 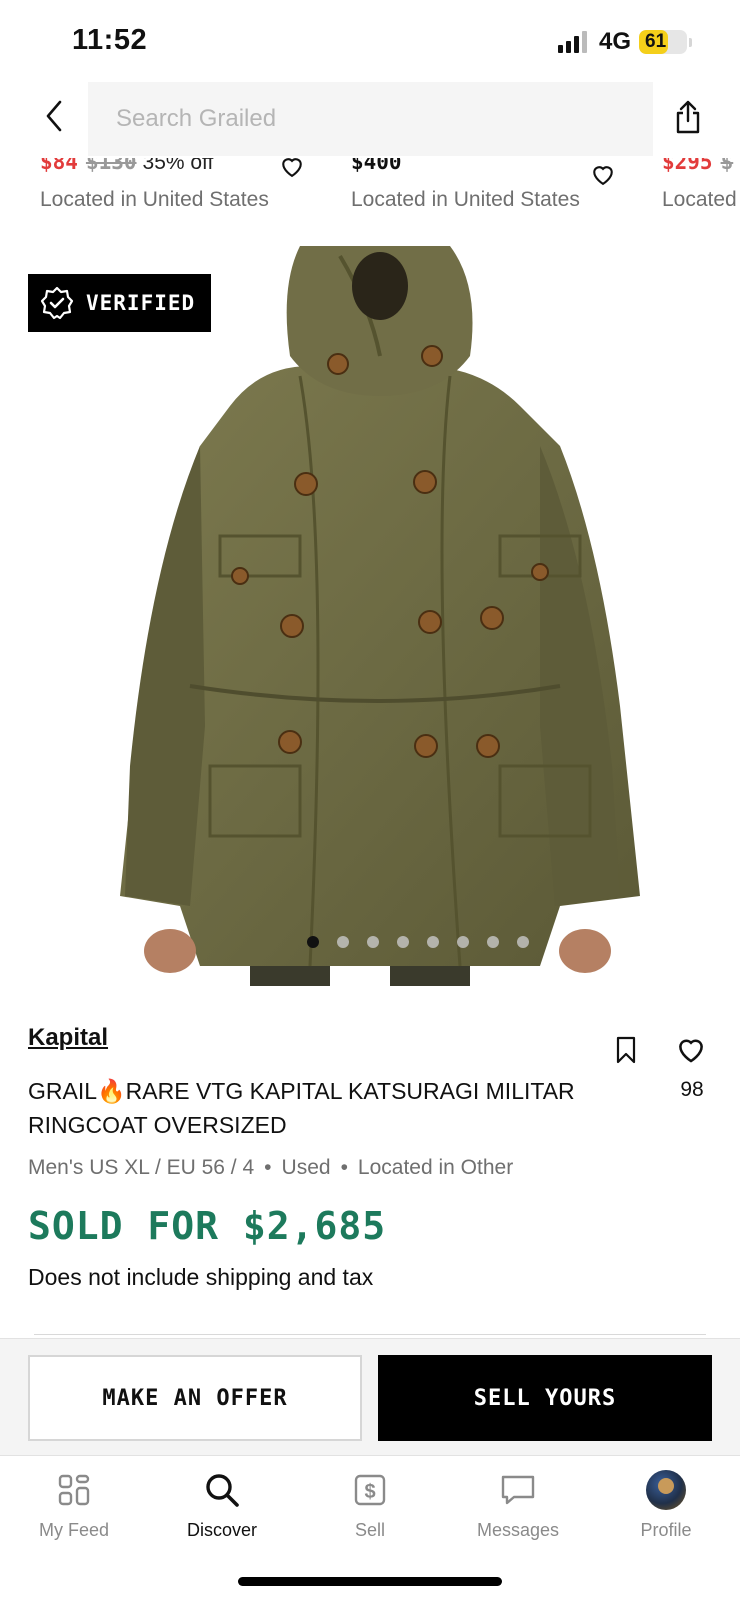 I want to click on battery-cap, so click(x=690, y=42).